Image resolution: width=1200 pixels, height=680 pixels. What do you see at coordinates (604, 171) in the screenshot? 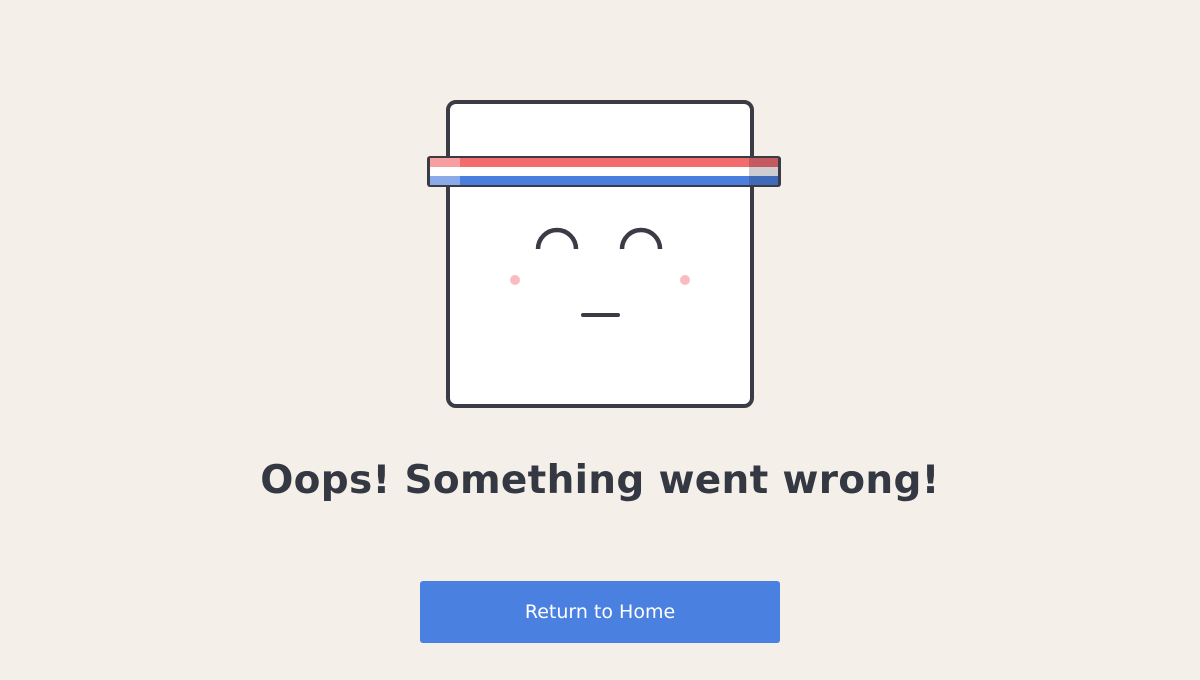
I see `mascot-headband` at bounding box center [604, 171].